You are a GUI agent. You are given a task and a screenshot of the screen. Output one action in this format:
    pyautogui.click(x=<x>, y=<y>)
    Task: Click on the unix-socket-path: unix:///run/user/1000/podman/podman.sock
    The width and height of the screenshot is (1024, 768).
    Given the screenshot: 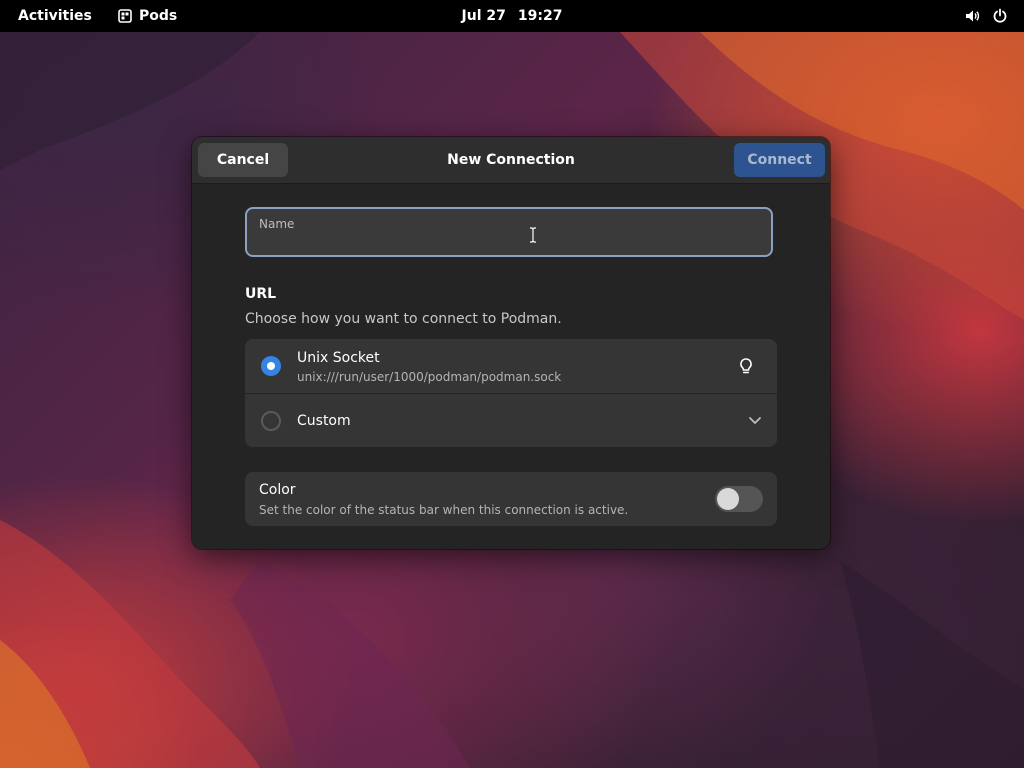 What is the action you would take?
    pyautogui.click(x=429, y=377)
    